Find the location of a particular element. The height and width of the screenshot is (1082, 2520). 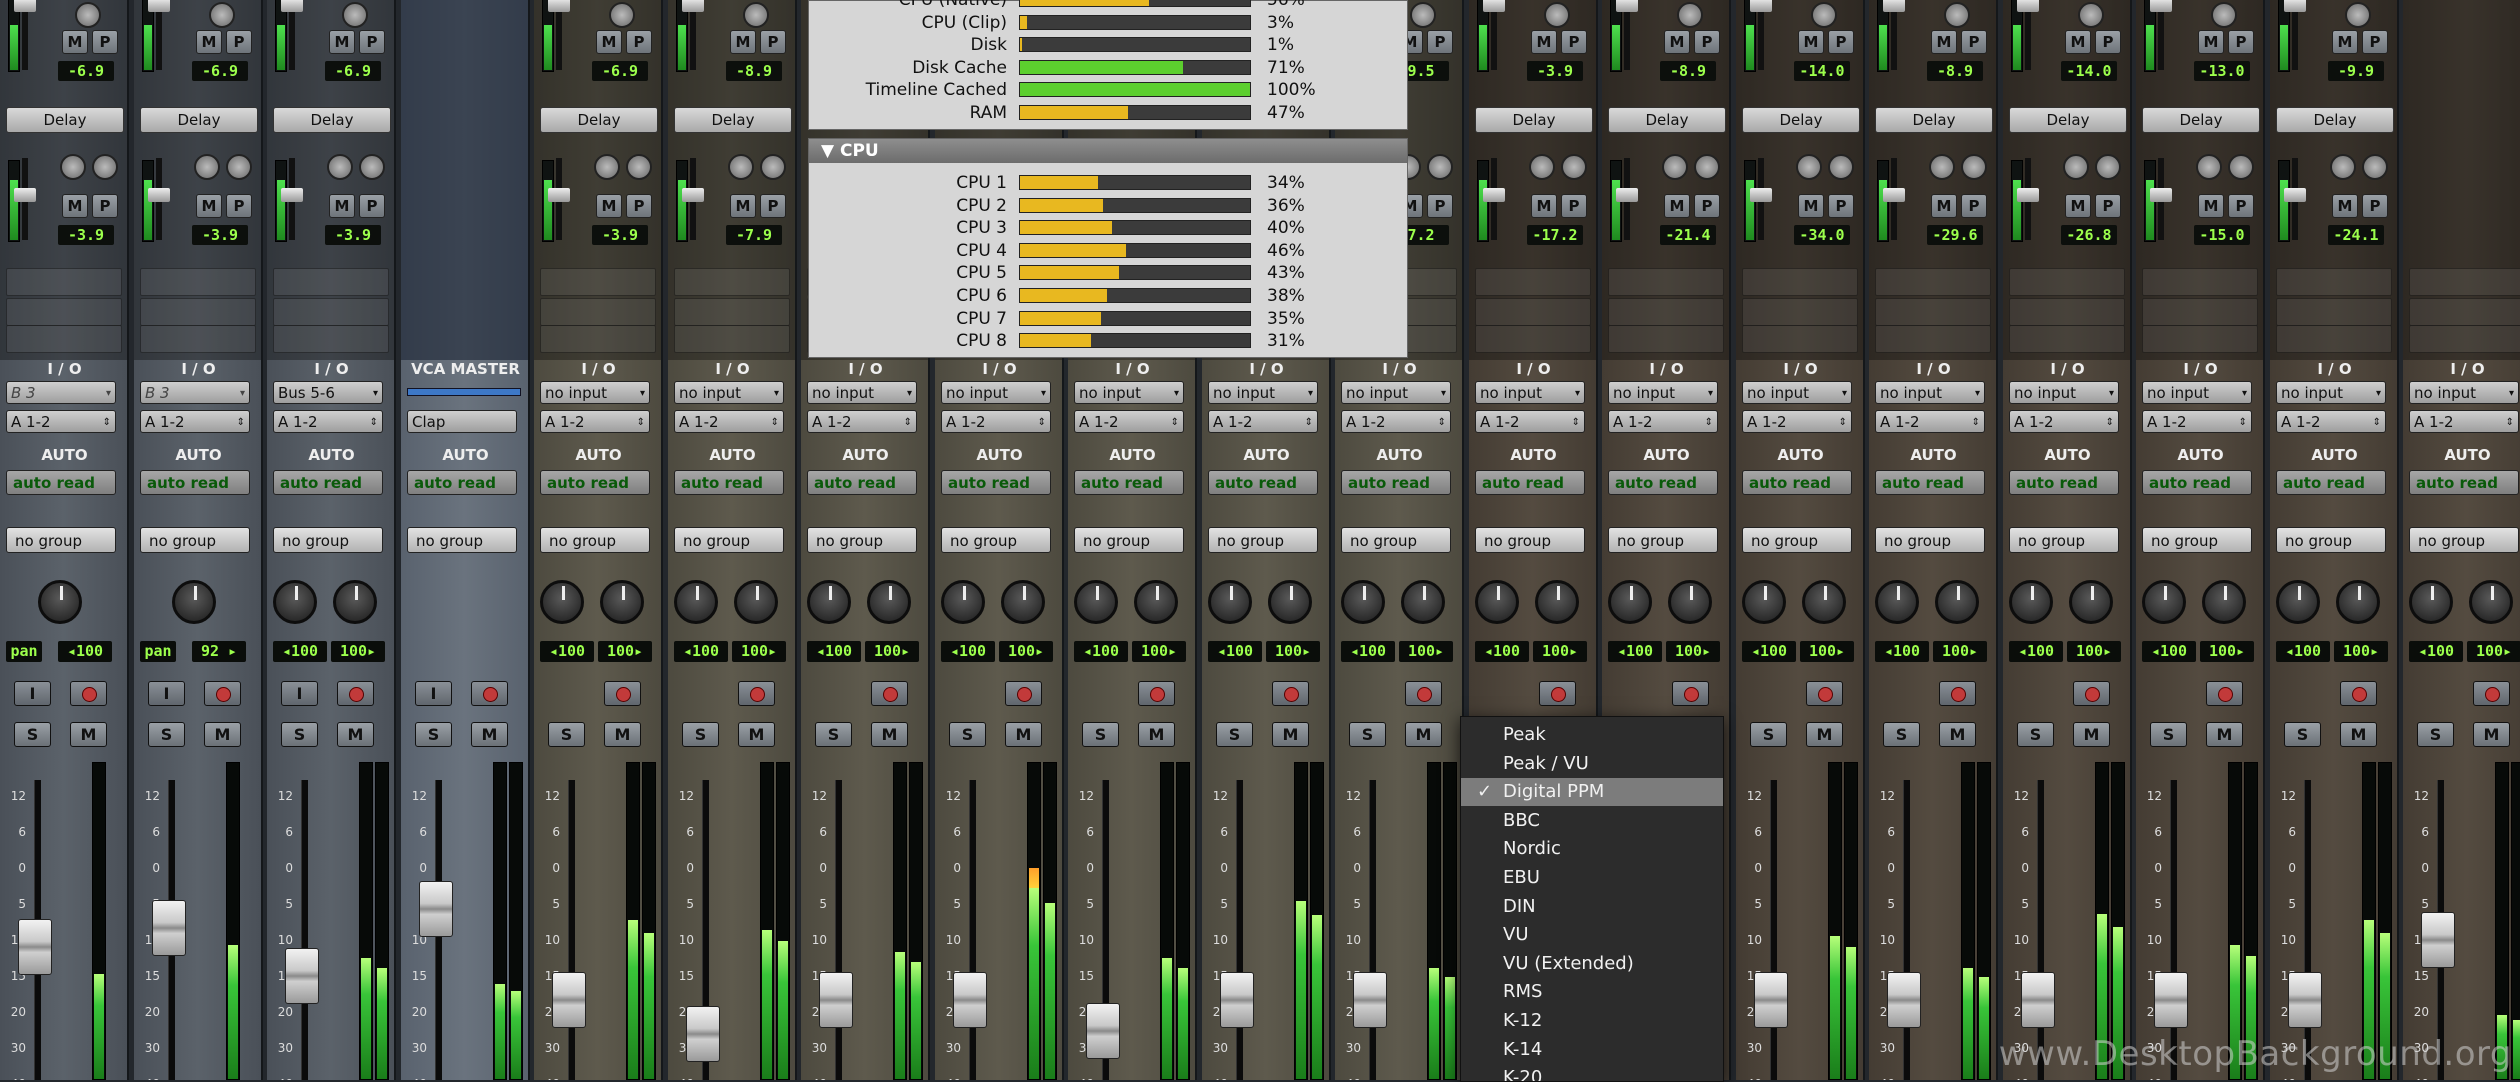

meter-type-menu-item: RMS is located at coordinates (1592, 992).